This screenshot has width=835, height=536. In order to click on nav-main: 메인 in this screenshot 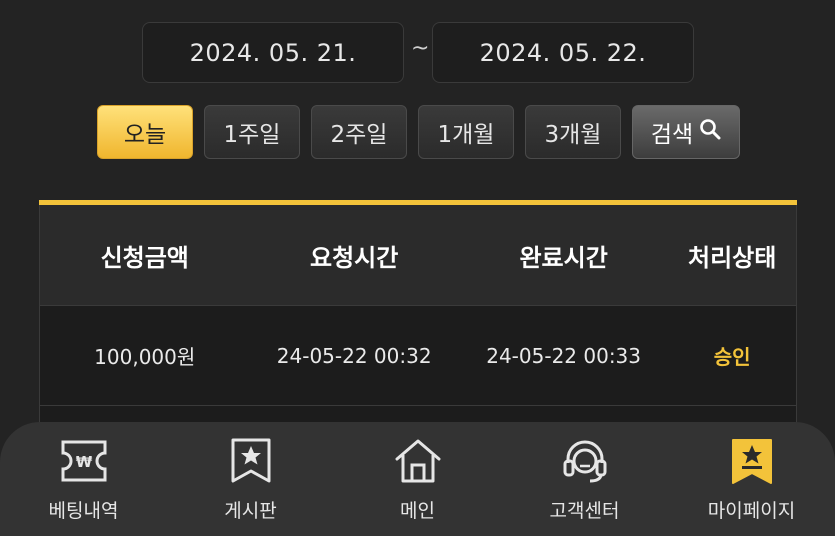, I will do `click(417, 479)`.